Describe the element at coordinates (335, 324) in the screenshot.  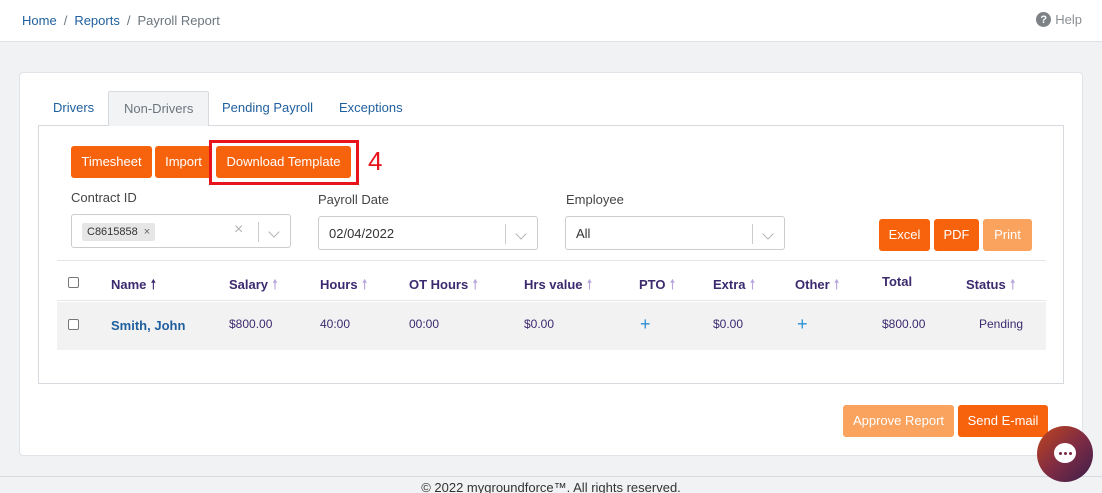
I see `cell-hours: 40:00` at that location.